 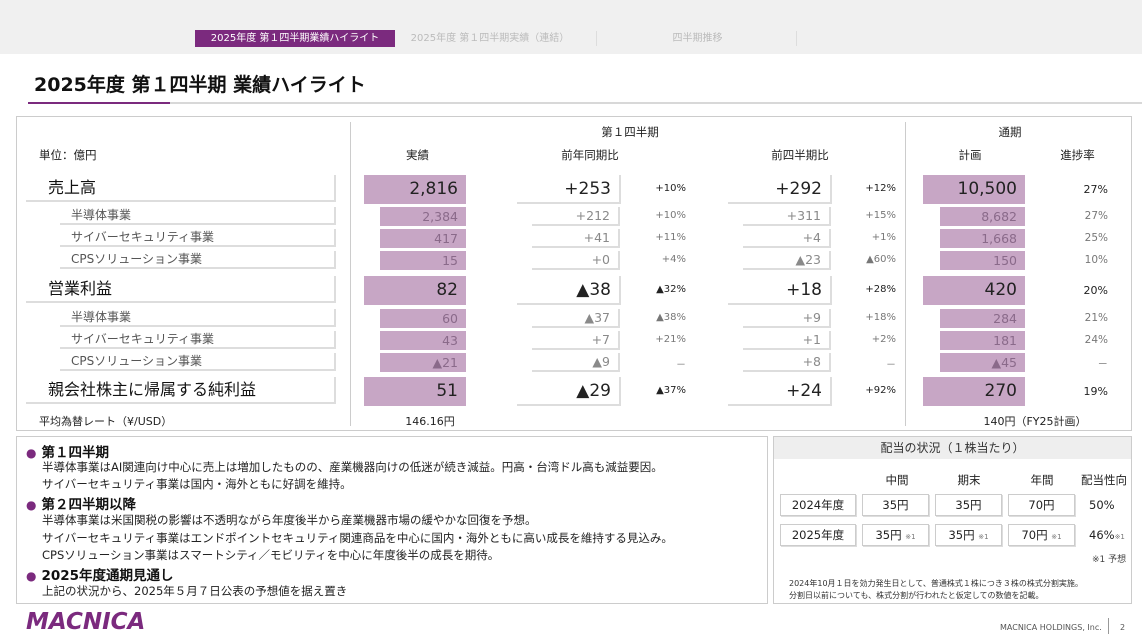 I want to click on yoy-value: ▲37, so click(x=576, y=318).